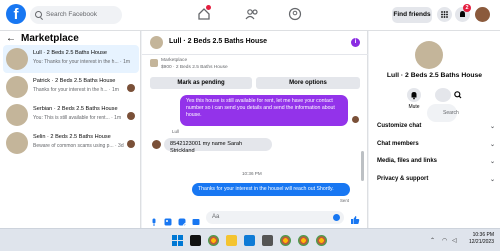 This screenshot has height=251, width=500. What do you see at coordinates (252, 173) in the screenshot?
I see `message-timestamp: 10:36 PM` at bounding box center [252, 173].